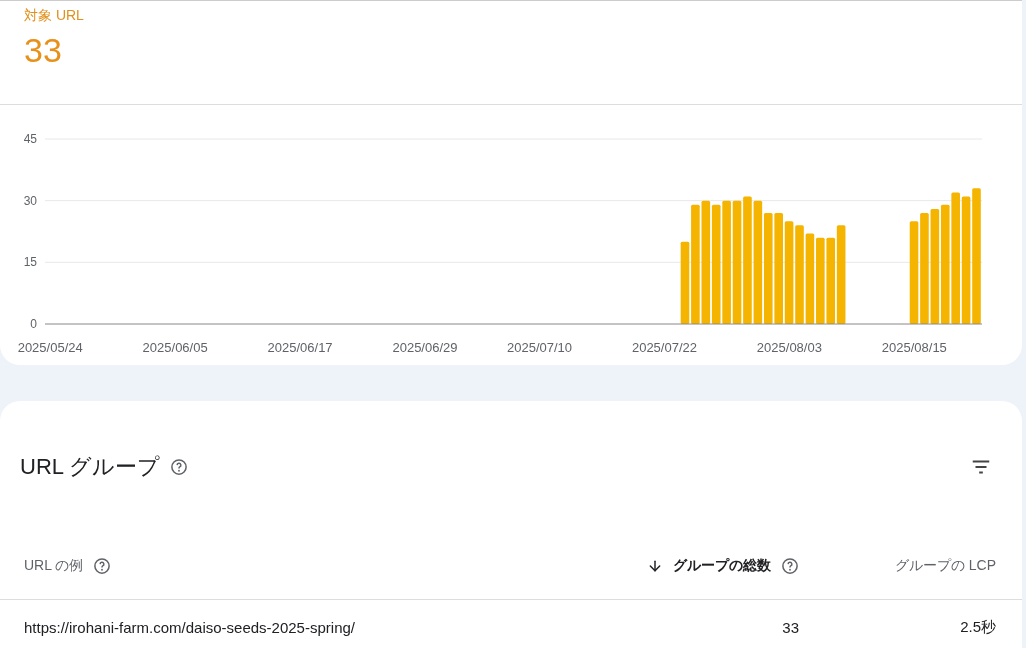  Describe the element at coordinates (914, 347) in the screenshot. I see `x-axis-label: 2025/08/15` at that location.